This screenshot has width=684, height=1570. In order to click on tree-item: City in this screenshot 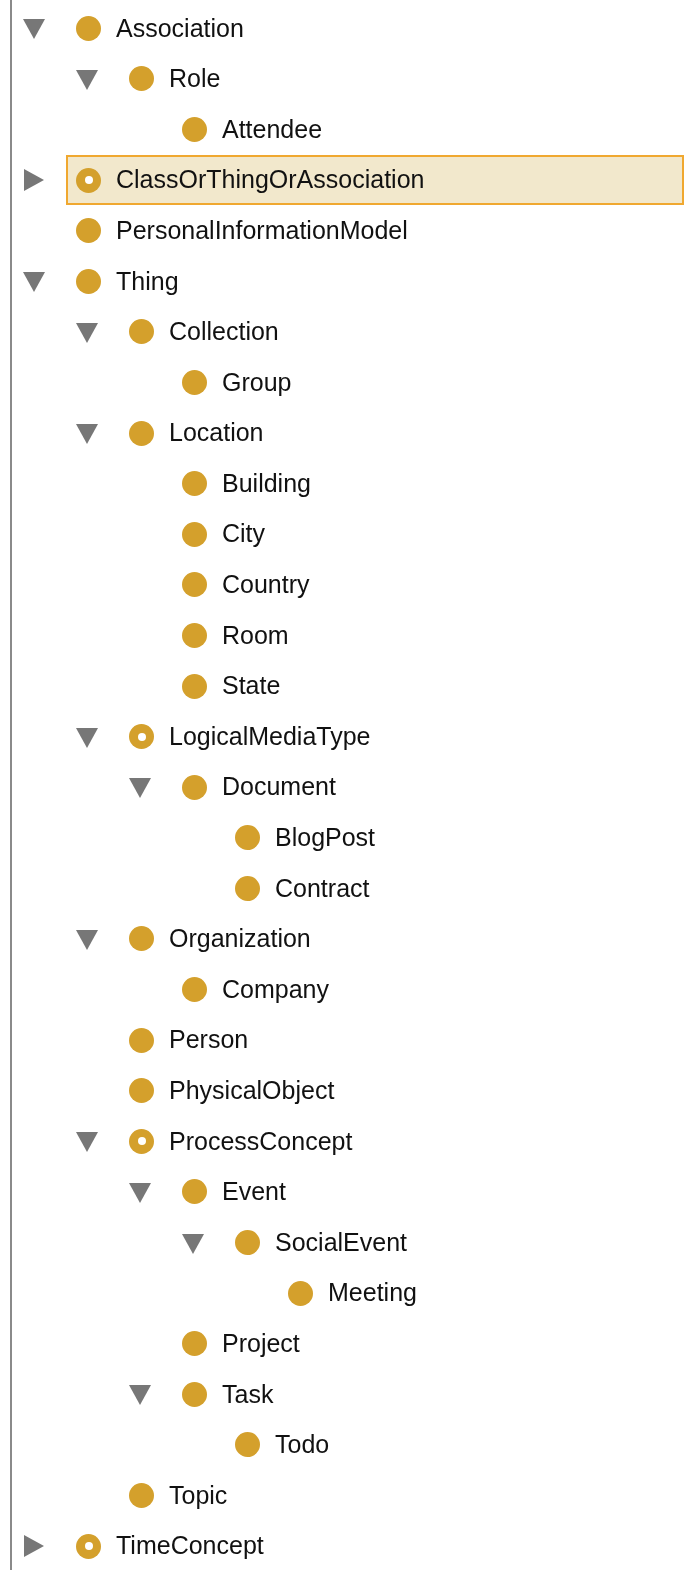, I will do `click(220, 534)`.